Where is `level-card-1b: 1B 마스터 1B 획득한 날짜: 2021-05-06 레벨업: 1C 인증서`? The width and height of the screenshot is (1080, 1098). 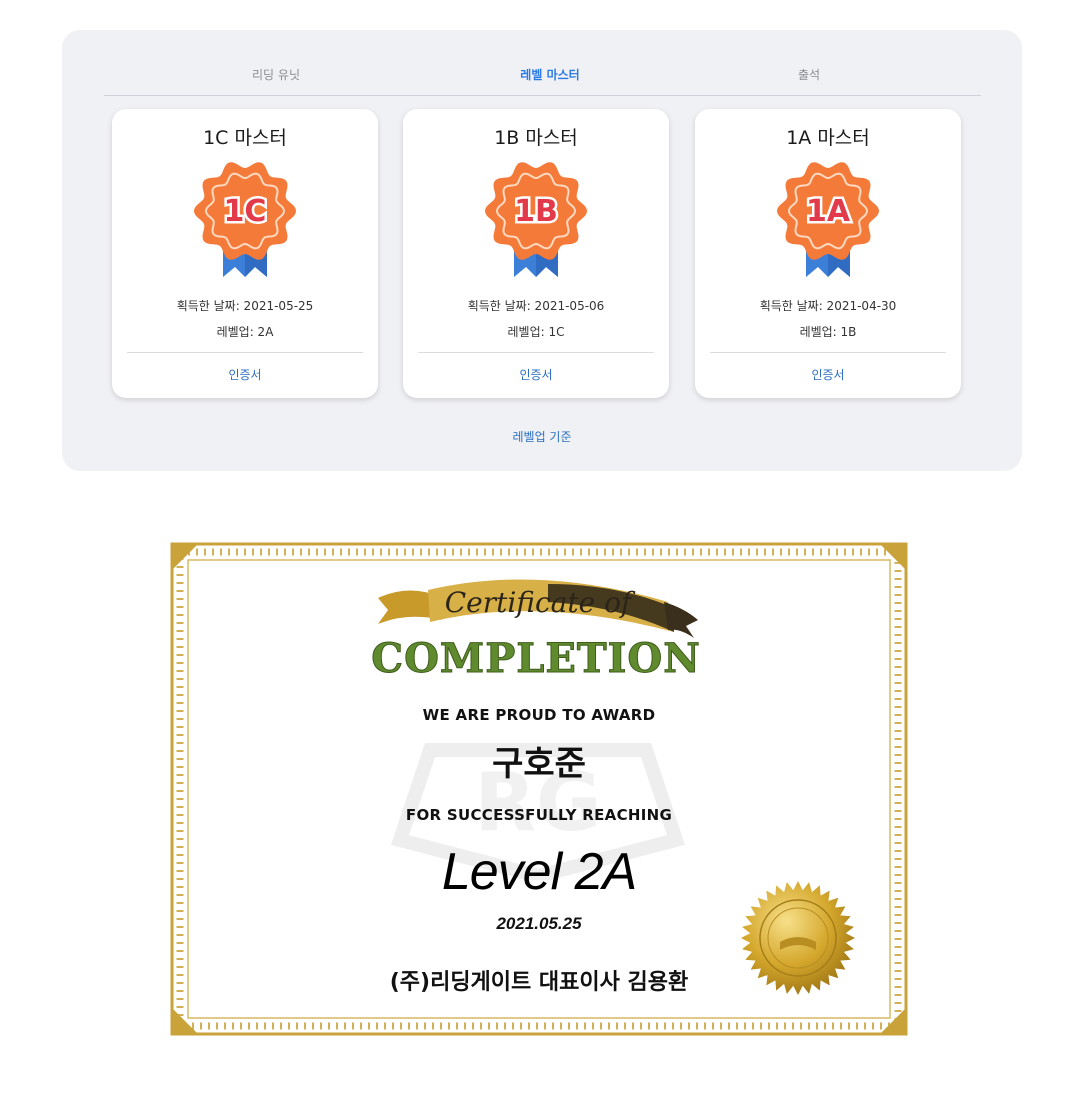 level-card-1b: 1B 마스터 1B 획득한 날짜: 2021-05-06 레벨업: 1C 인증서 is located at coordinates (536, 253).